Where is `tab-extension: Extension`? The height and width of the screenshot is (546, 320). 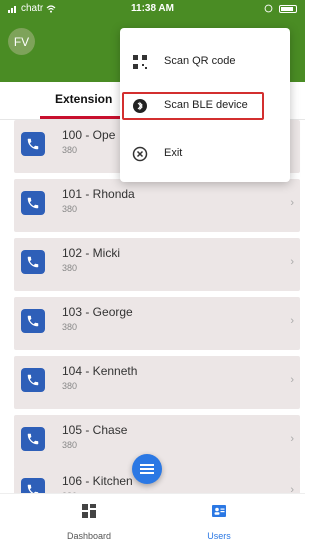
tab-extension: Extension is located at coordinates (83, 99).